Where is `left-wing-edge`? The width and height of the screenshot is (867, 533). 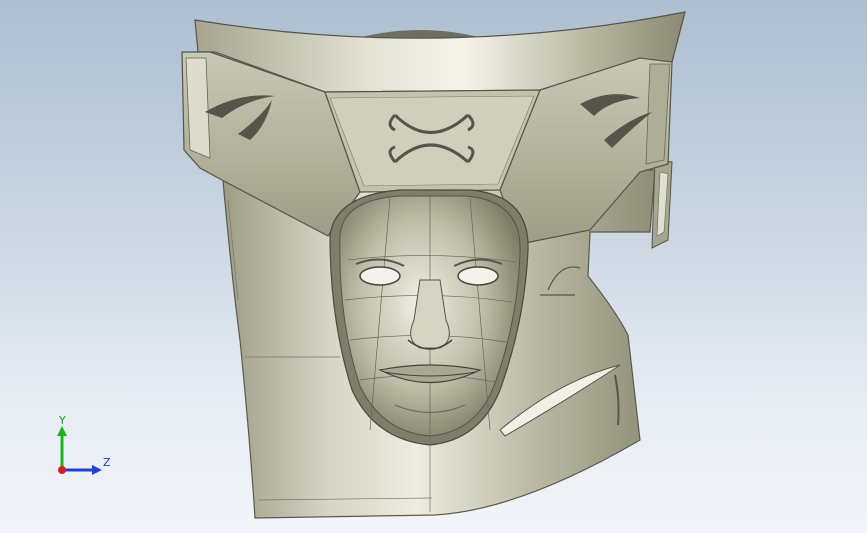
left-wing-edge is located at coordinates (198, 108).